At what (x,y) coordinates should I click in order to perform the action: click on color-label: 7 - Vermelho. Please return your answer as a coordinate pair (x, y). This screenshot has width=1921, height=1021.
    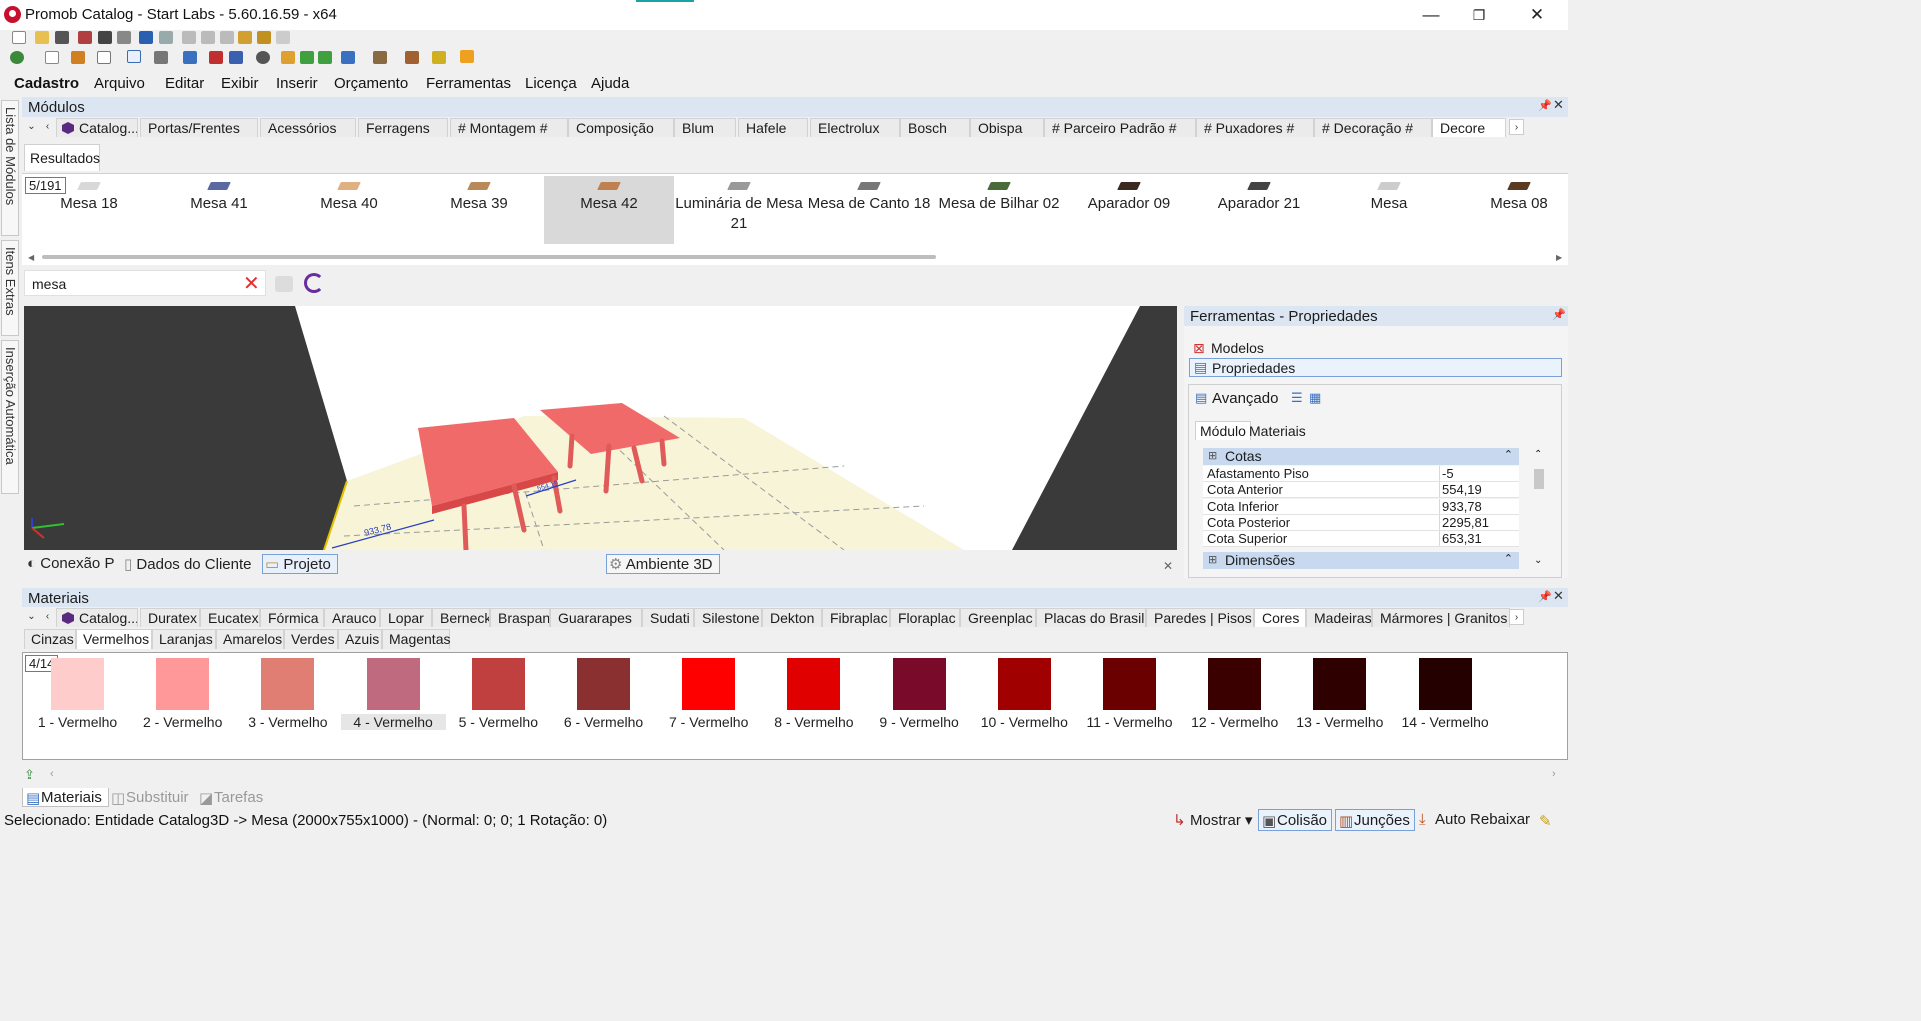
    Looking at the image, I should click on (708, 722).